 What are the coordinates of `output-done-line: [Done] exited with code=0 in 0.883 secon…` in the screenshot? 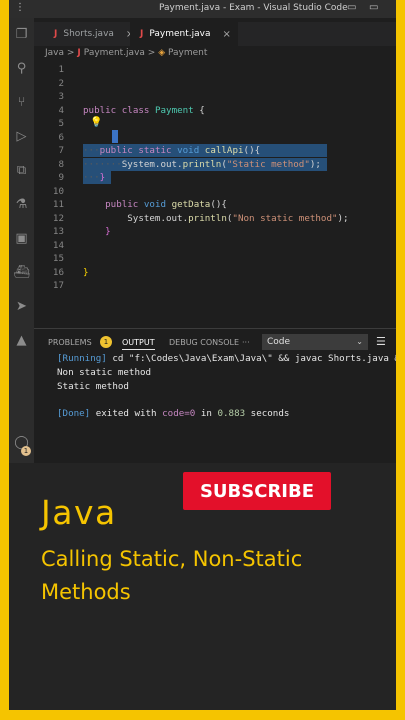 It's located at (173, 413).